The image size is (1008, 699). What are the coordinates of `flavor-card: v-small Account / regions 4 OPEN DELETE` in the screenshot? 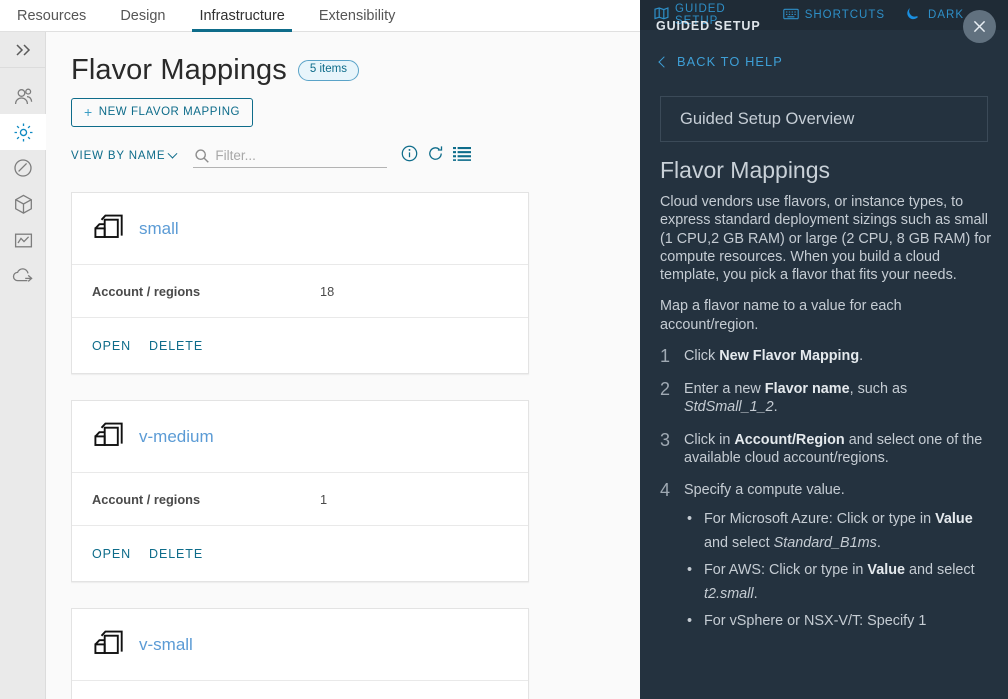 It's located at (300, 653).